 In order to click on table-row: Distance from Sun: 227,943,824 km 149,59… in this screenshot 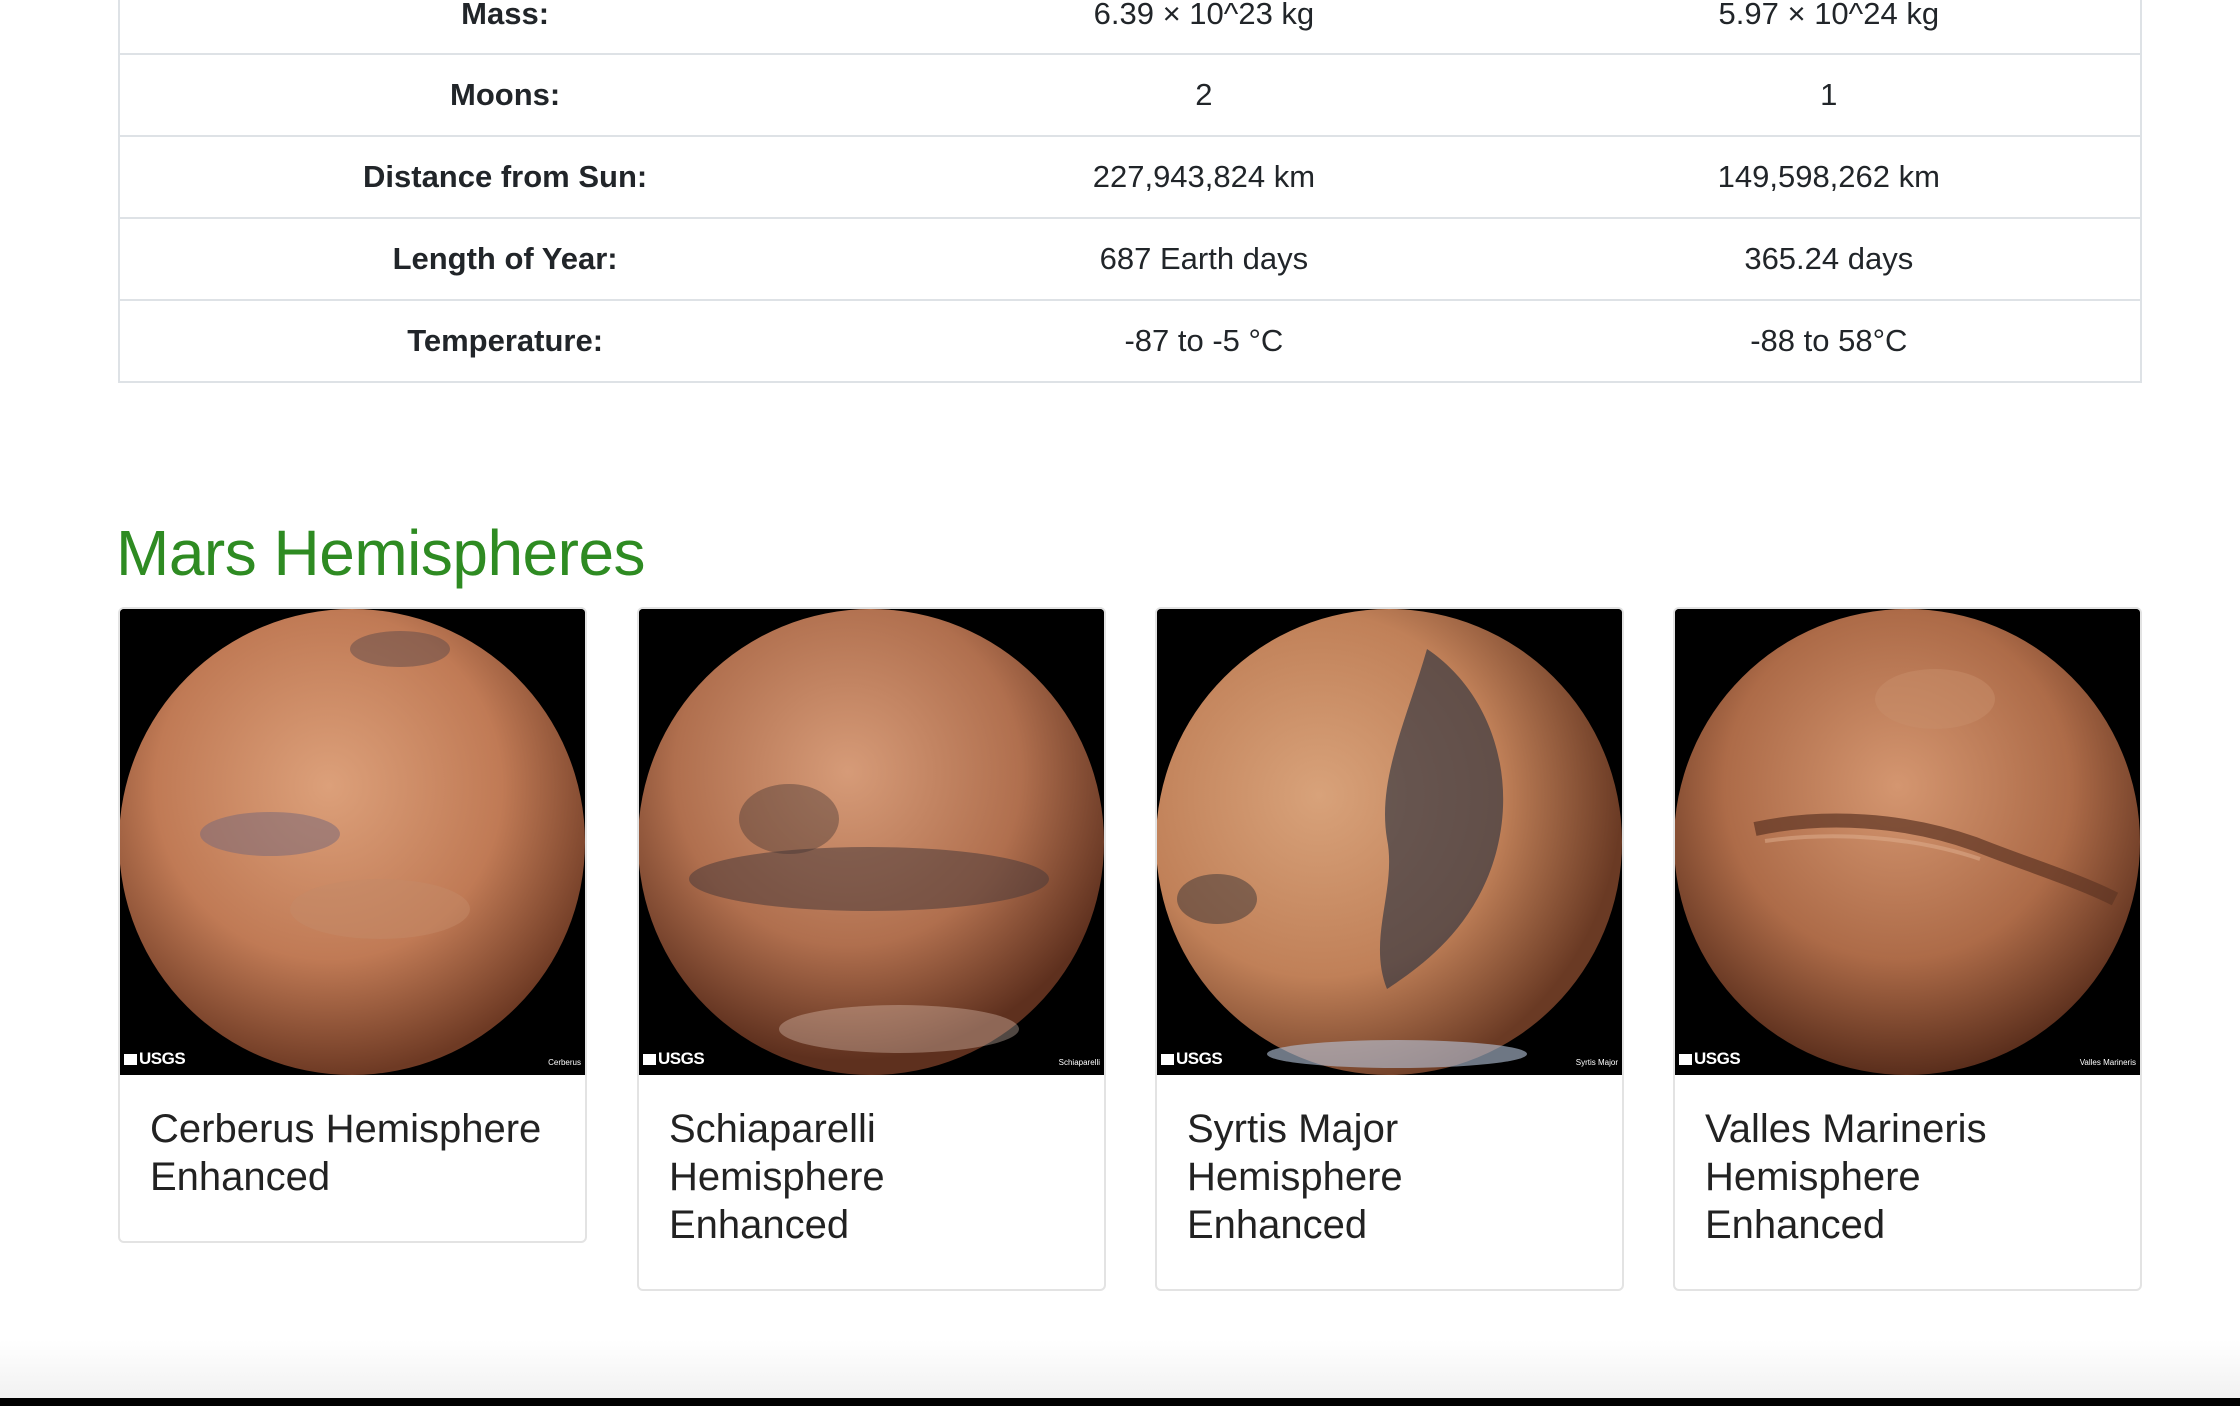, I will do `click(1130, 176)`.